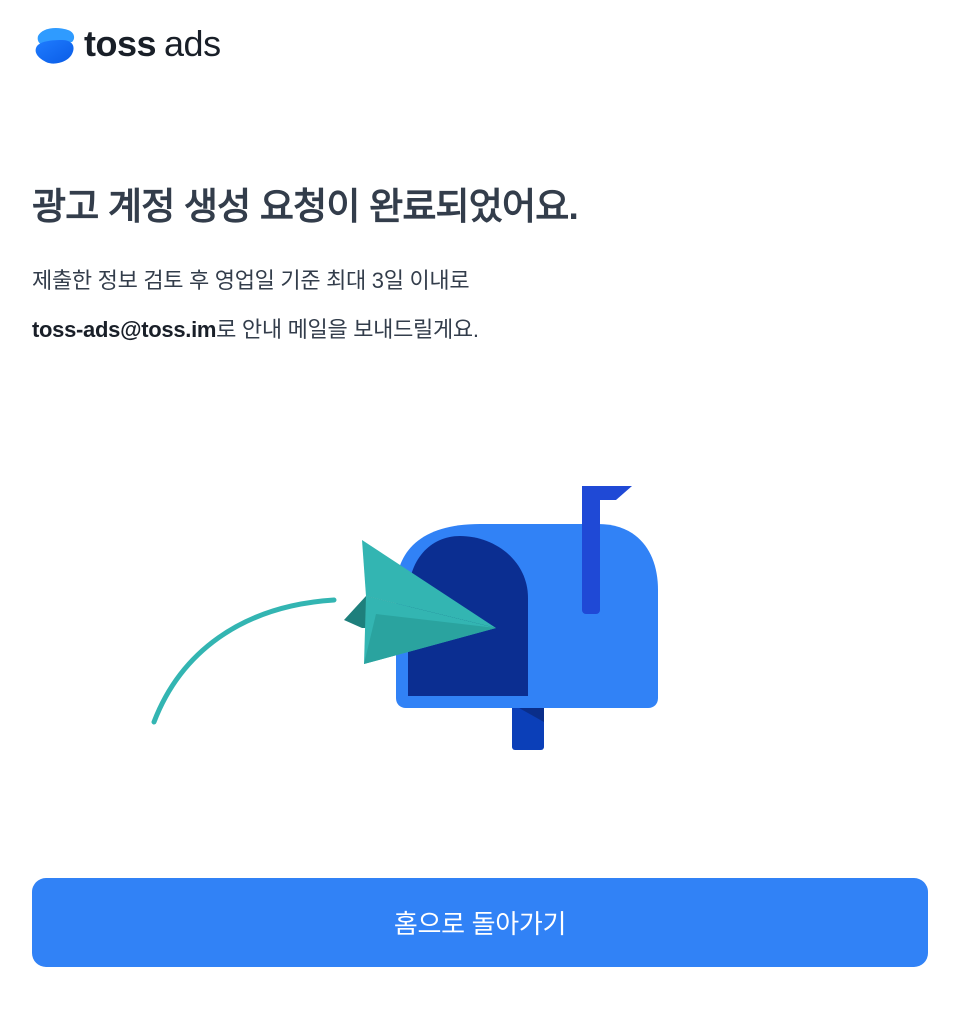 The image size is (955, 1017). I want to click on contact-email: toss-ads@toss.im, so click(124, 329).